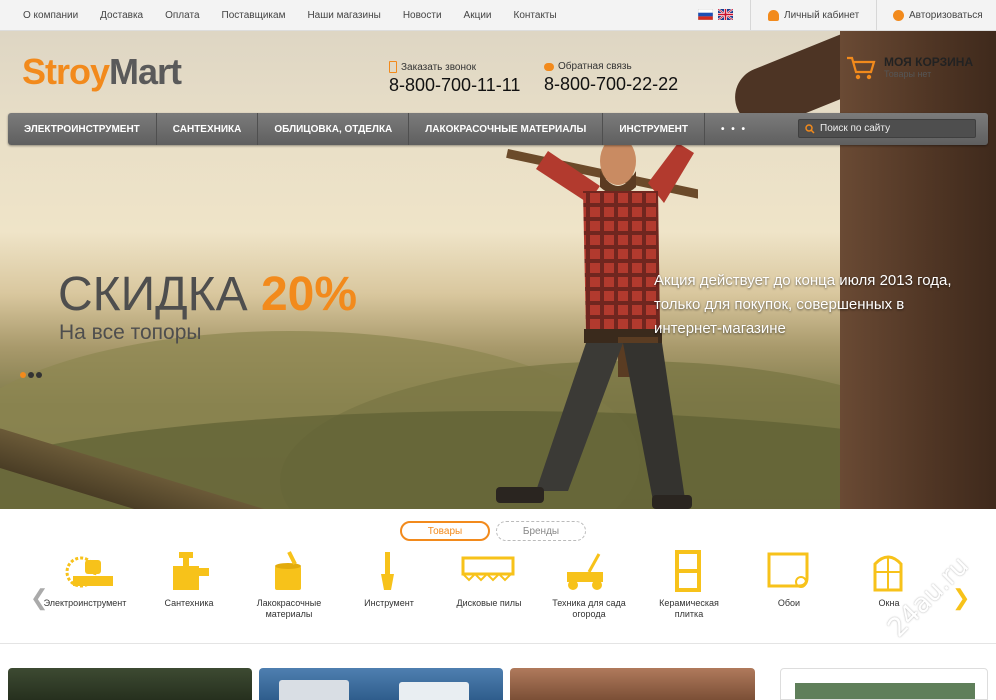 The height and width of the screenshot is (700, 996). What do you see at coordinates (488, 569) in the screenshot?
I see `saw-blade-icon` at bounding box center [488, 569].